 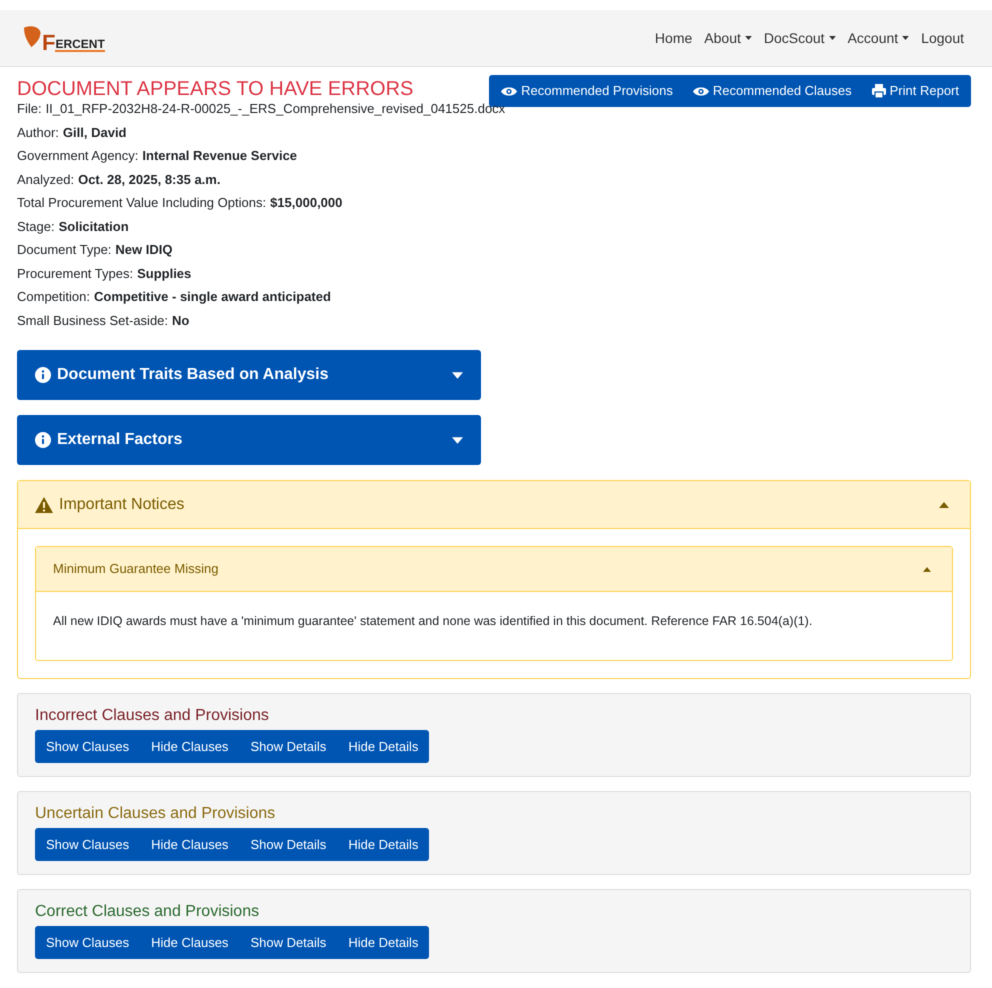 I want to click on action-button: Print Report, so click(x=915, y=91).